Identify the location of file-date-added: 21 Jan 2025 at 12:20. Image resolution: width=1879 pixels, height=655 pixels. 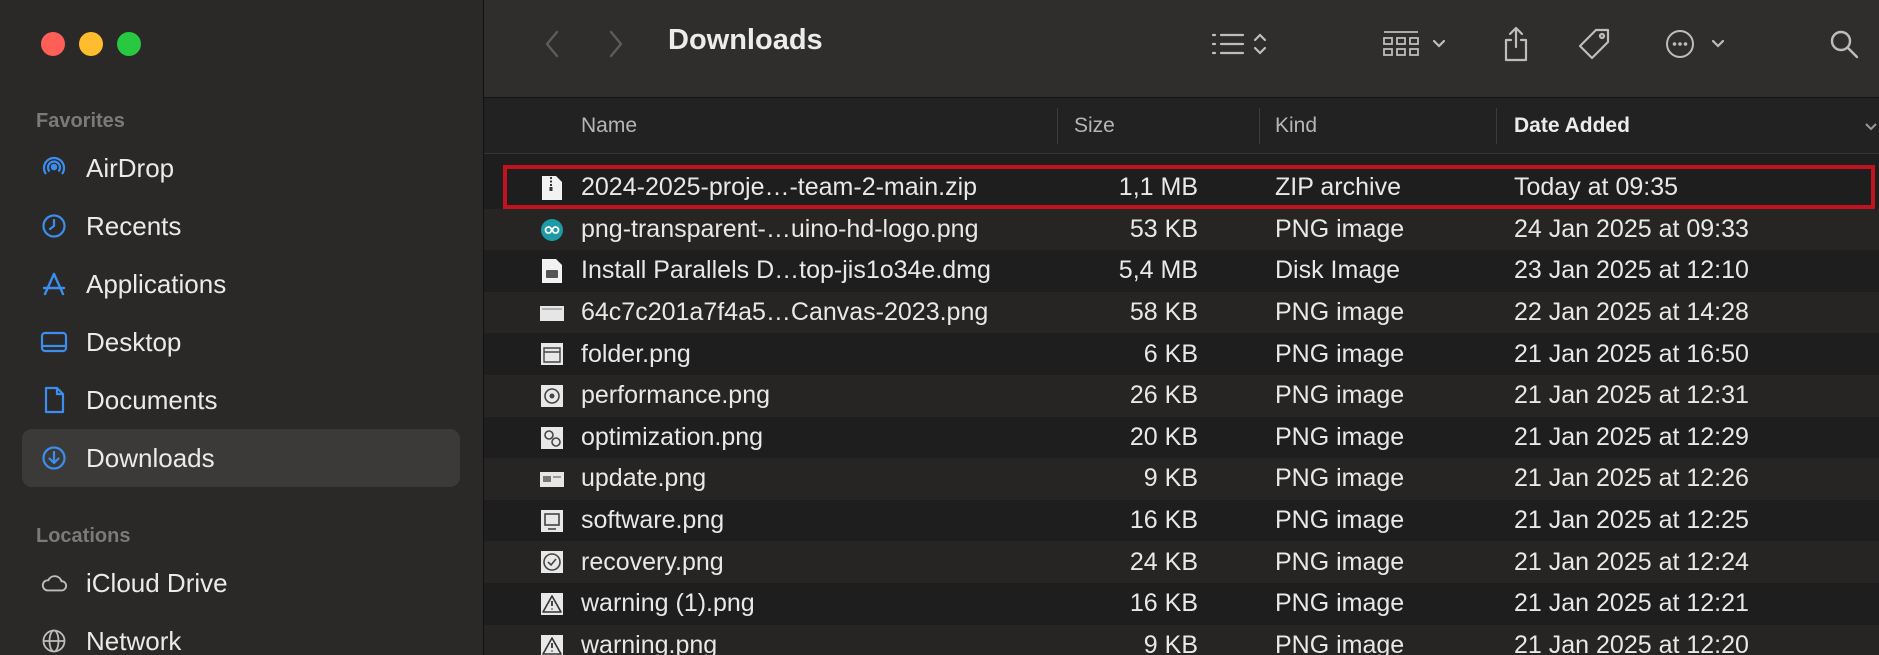
(1631, 642).